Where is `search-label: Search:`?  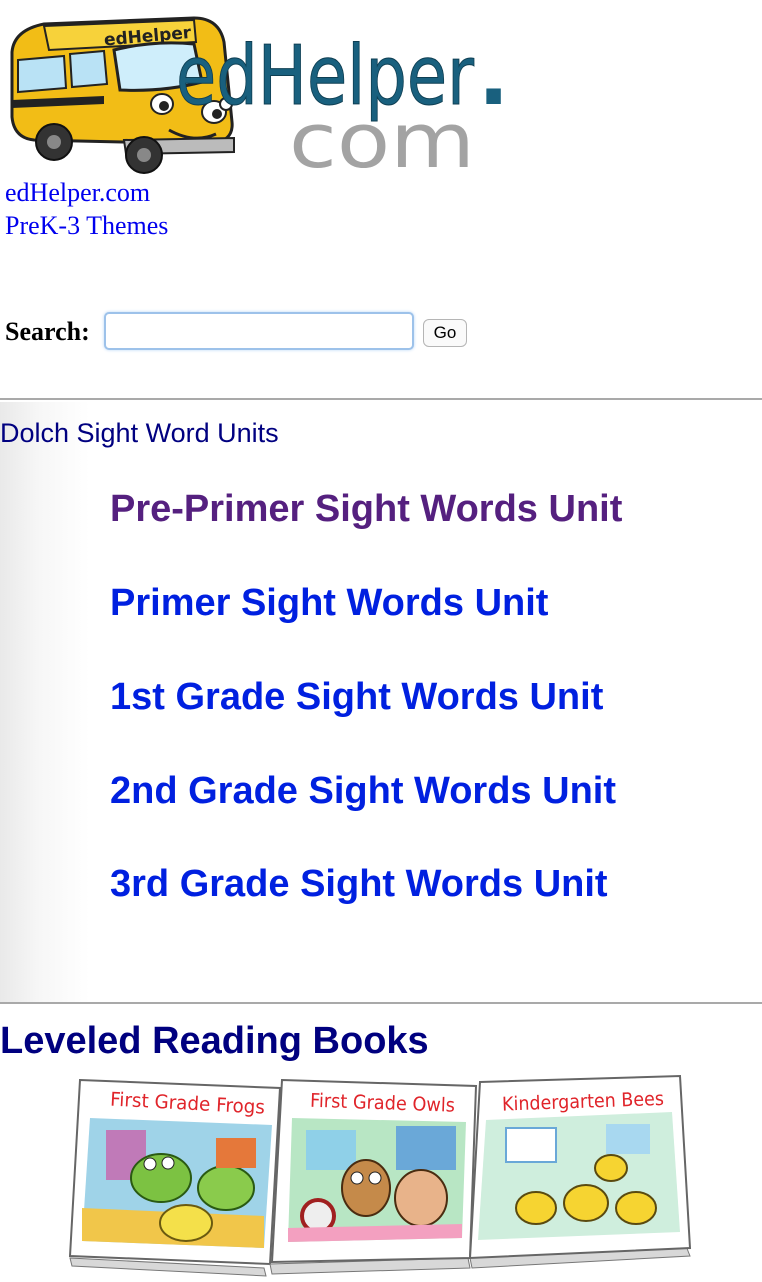
search-label: Search: is located at coordinates (47, 331).